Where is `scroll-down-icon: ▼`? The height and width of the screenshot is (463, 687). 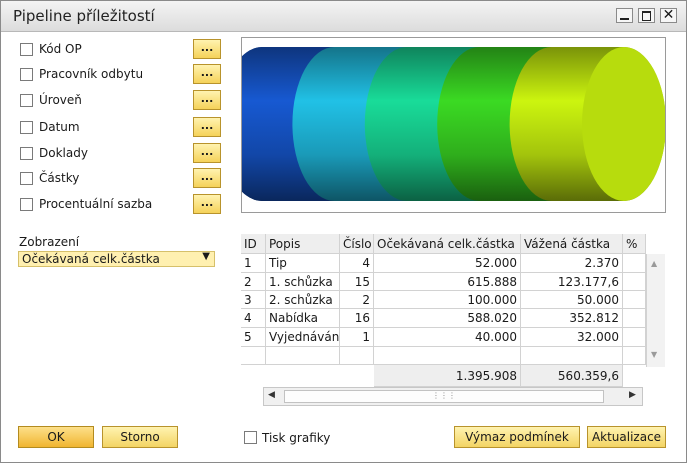
scroll-down-icon: ▼ is located at coordinates (654, 354).